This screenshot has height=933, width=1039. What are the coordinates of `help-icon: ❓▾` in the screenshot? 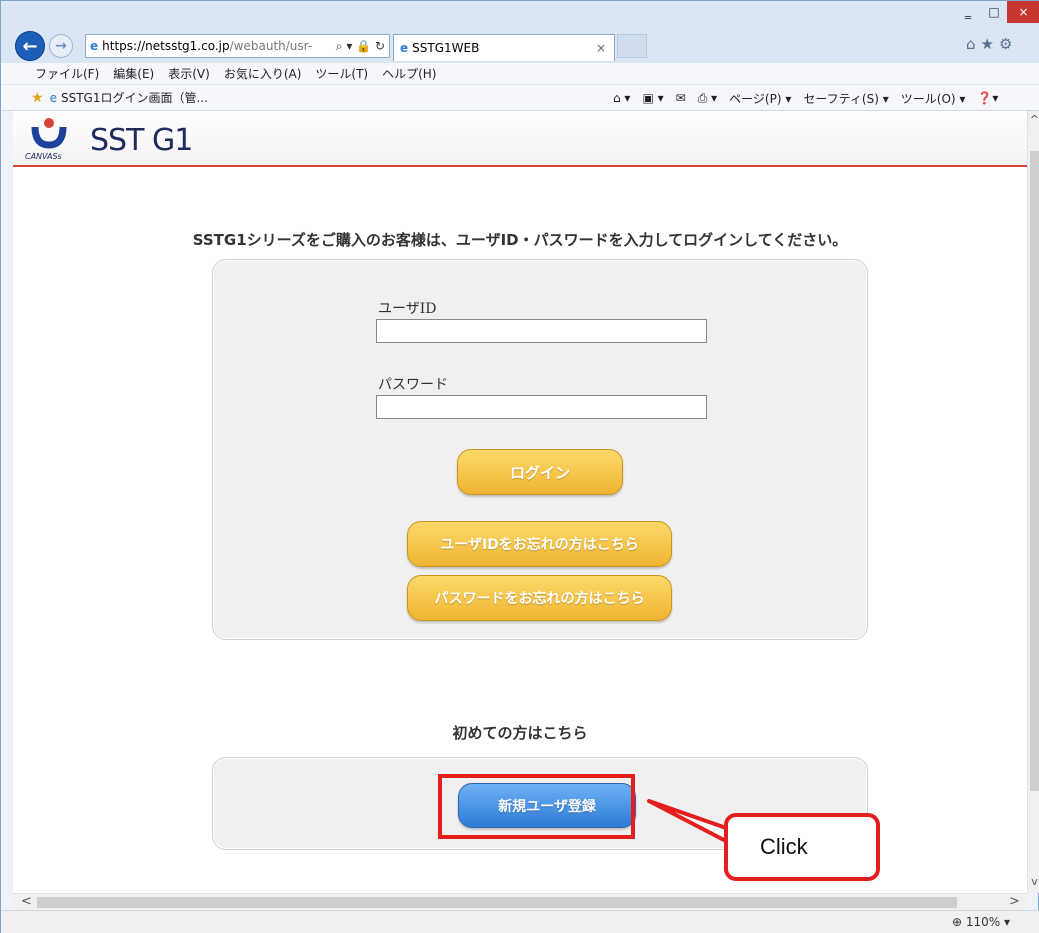 It's located at (987, 98).